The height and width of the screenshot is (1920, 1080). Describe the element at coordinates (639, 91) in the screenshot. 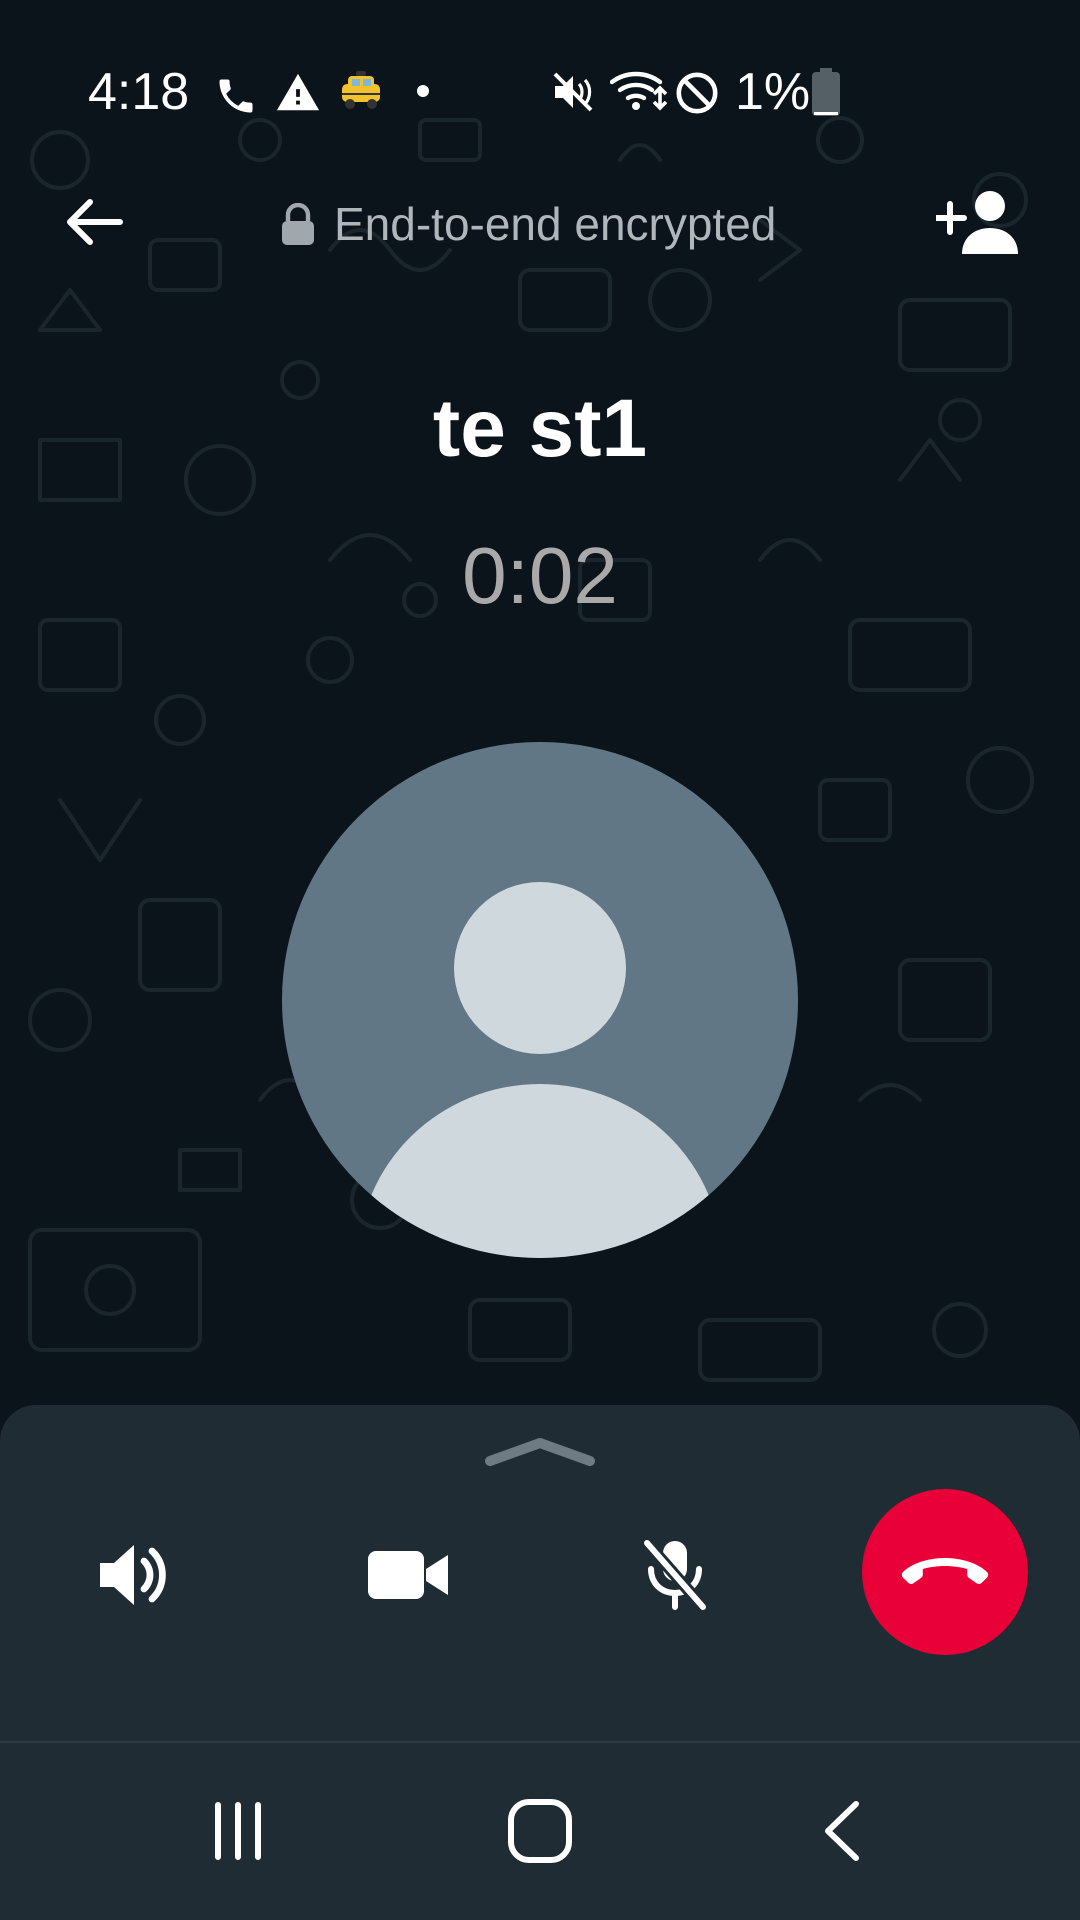

I see `wifi-icon` at that location.